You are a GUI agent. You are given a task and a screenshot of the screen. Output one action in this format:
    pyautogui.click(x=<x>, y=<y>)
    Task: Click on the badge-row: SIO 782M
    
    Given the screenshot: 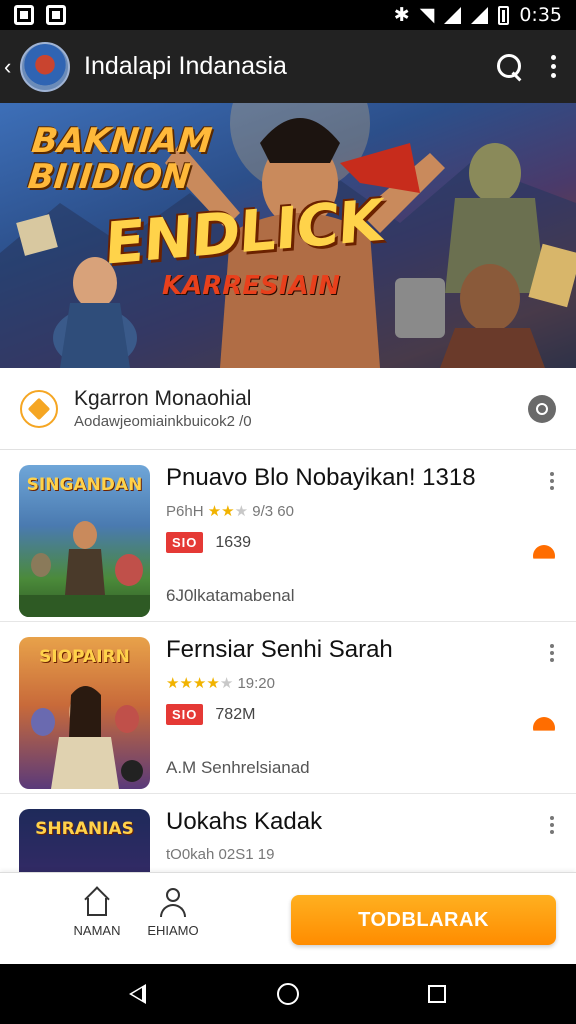 What is the action you would take?
    pyautogui.click(x=210, y=714)
    